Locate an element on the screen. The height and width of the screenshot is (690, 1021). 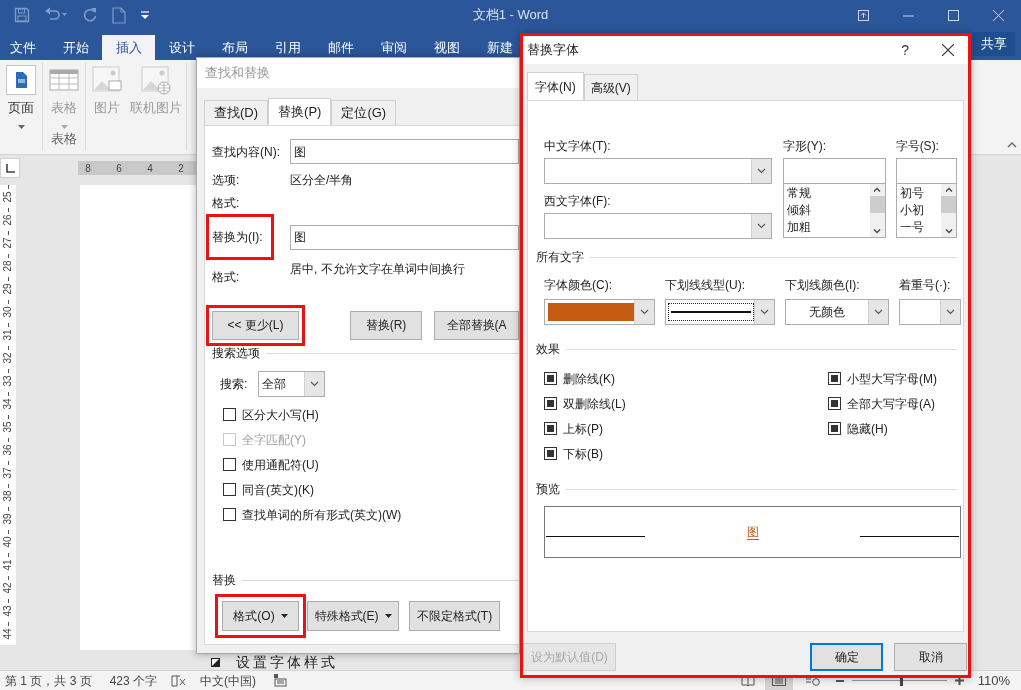
ribbon-tab: 邮件 is located at coordinates (340, 47).